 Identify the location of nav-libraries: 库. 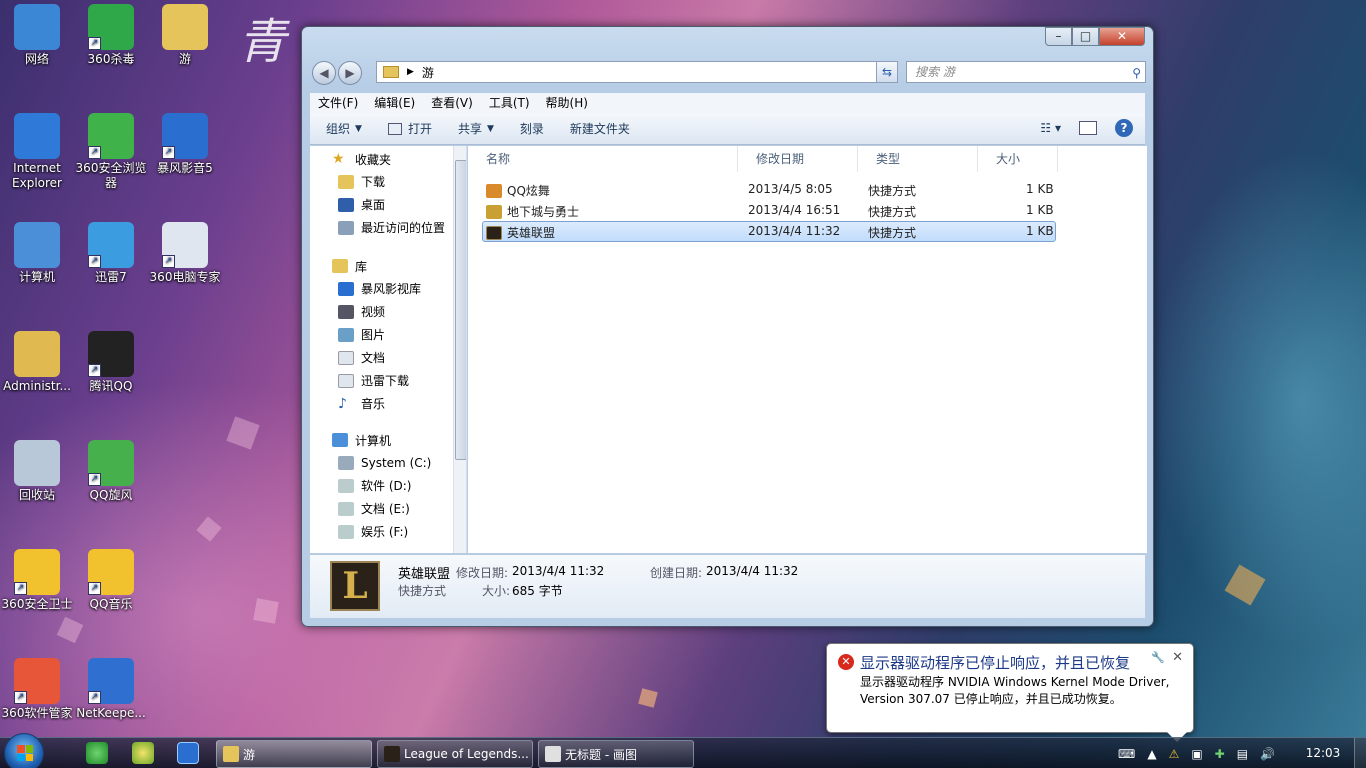
(388, 266).